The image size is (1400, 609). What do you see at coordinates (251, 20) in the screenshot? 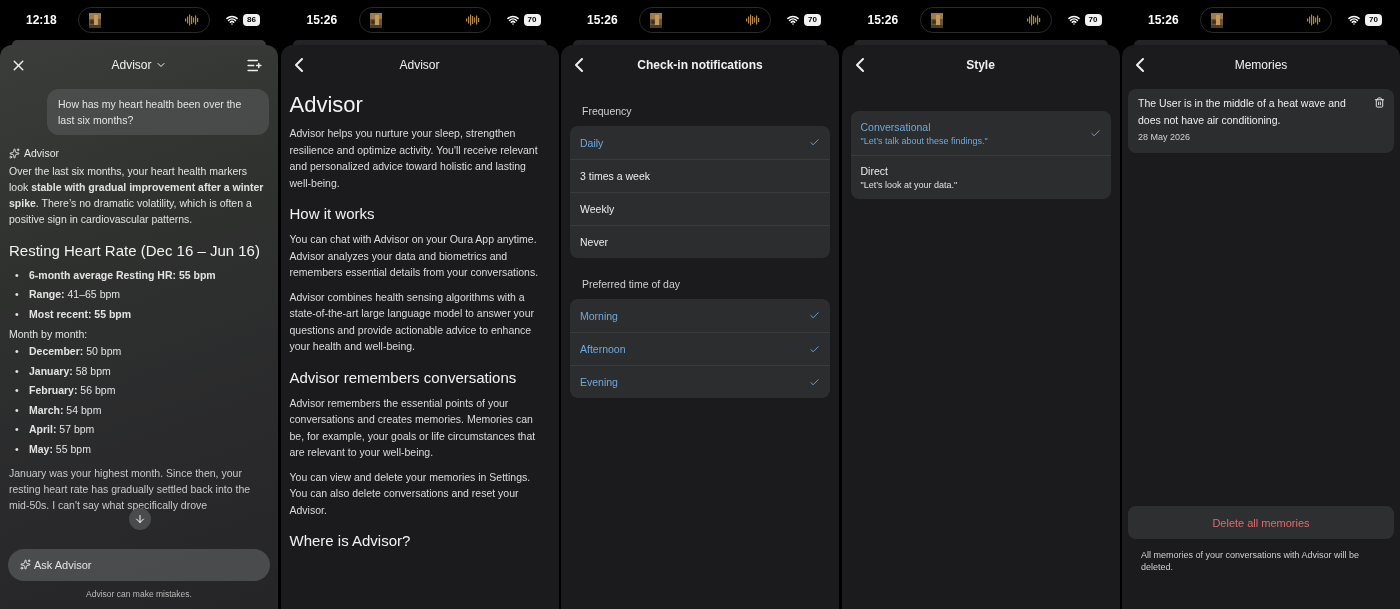
I see `battery-indicator: 86` at bounding box center [251, 20].